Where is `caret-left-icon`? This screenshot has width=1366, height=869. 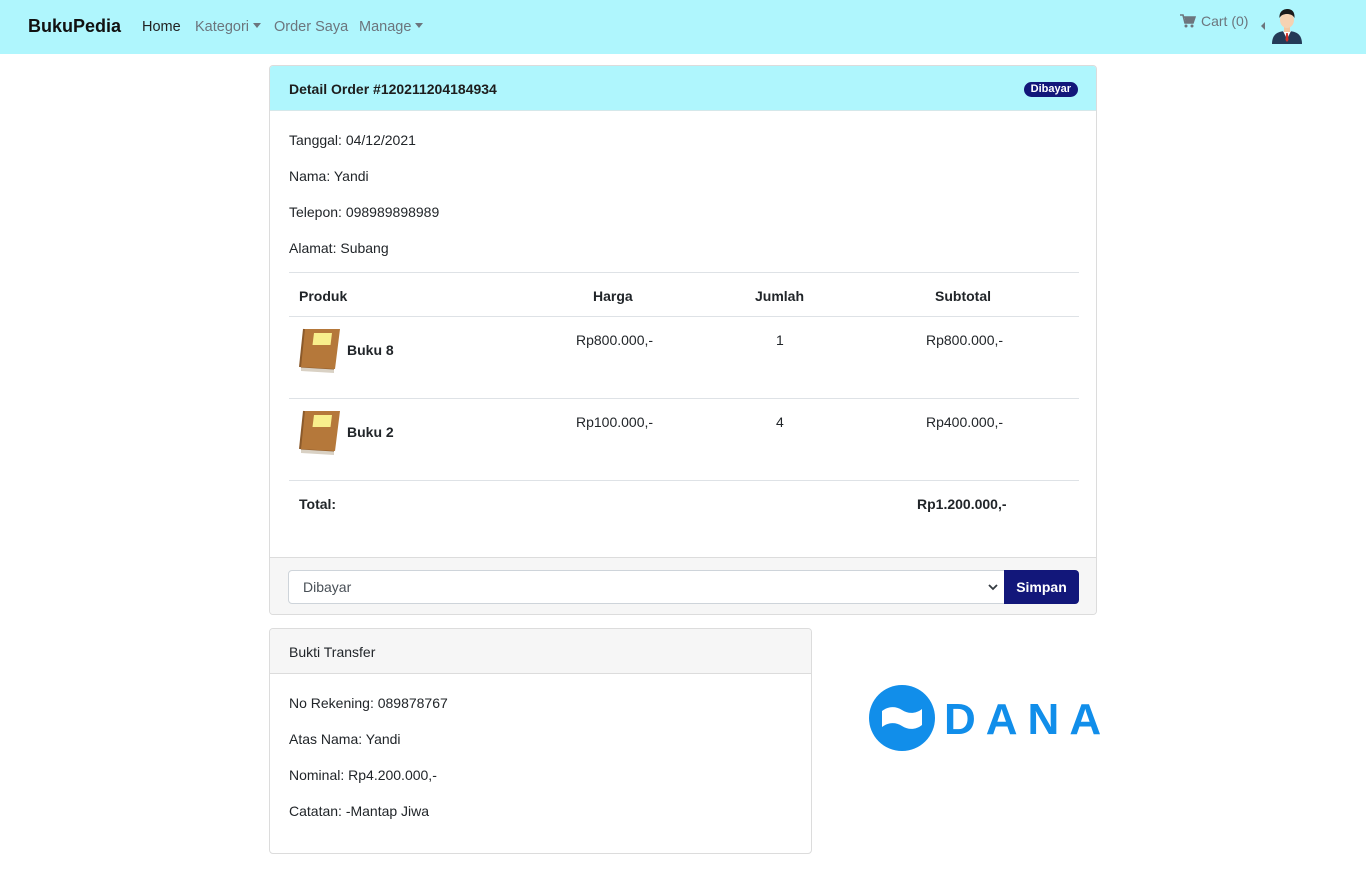 caret-left-icon is located at coordinates (1263, 26).